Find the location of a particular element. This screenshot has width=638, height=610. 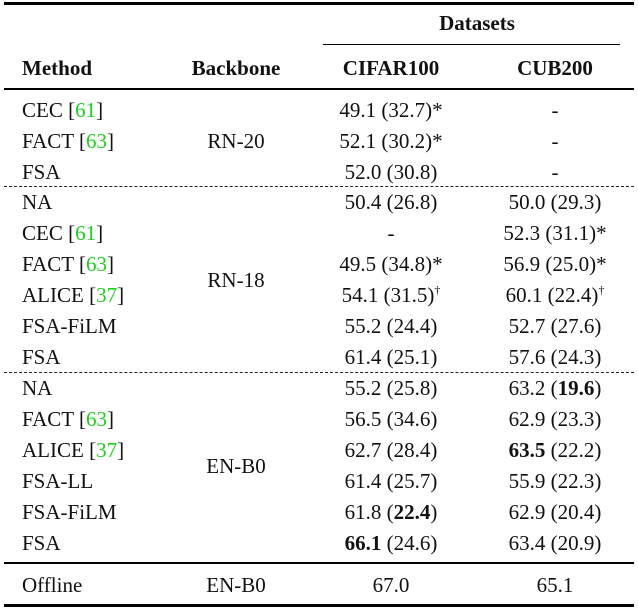

cub200-value: 63.4 (20.9) is located at coordinates (555, 543).